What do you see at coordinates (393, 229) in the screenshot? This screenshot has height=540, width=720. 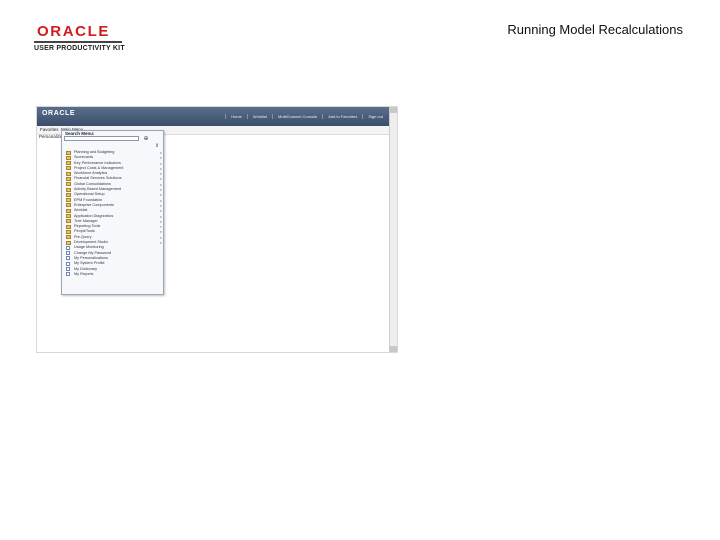 I see `vertical-scrollbar` at bounding box center [393, 229].